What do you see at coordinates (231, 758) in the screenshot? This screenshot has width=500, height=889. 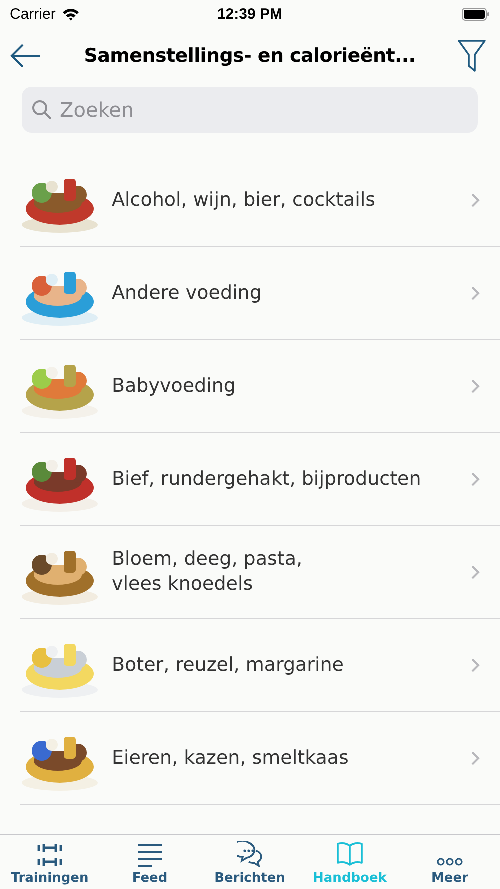 I see `category-label: Eieren, kazen, smeltkaas` at bounding box center [231, 758].